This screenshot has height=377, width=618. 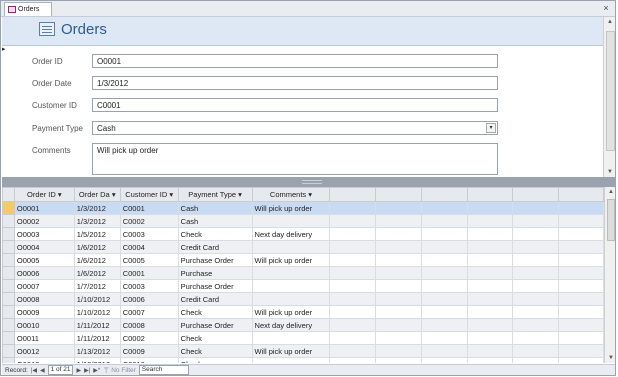 What do you see at coordinates (149, 299) in the screenshot?
I see `table-cell: C0006` at bounding box center [149, 299].